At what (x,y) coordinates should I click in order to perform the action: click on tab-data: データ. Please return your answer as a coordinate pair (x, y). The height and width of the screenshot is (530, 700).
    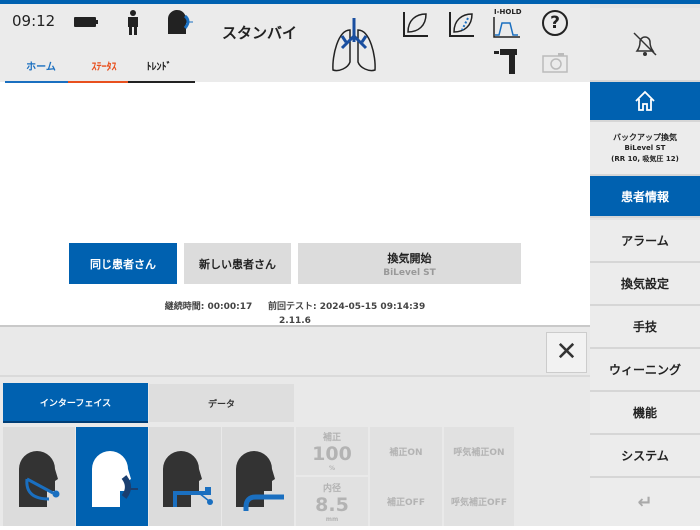
    Looking at the image, I should click on (221, 403).